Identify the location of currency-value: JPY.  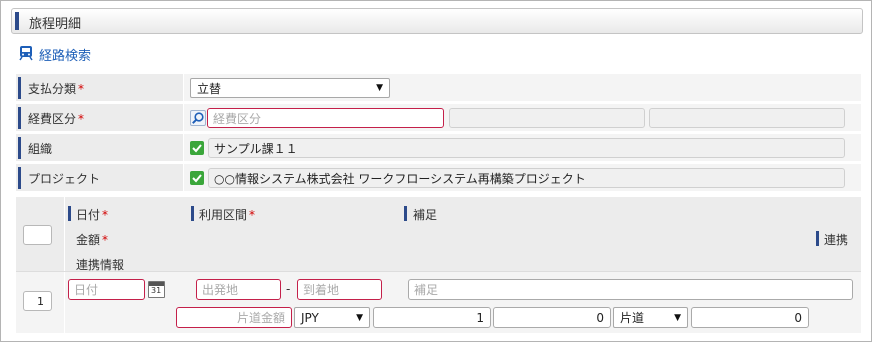
(310, 317).